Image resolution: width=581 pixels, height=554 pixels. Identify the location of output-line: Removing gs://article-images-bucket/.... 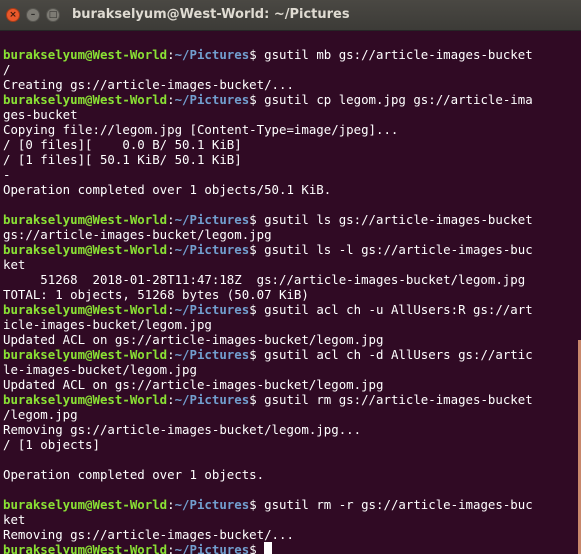
(148, 534).